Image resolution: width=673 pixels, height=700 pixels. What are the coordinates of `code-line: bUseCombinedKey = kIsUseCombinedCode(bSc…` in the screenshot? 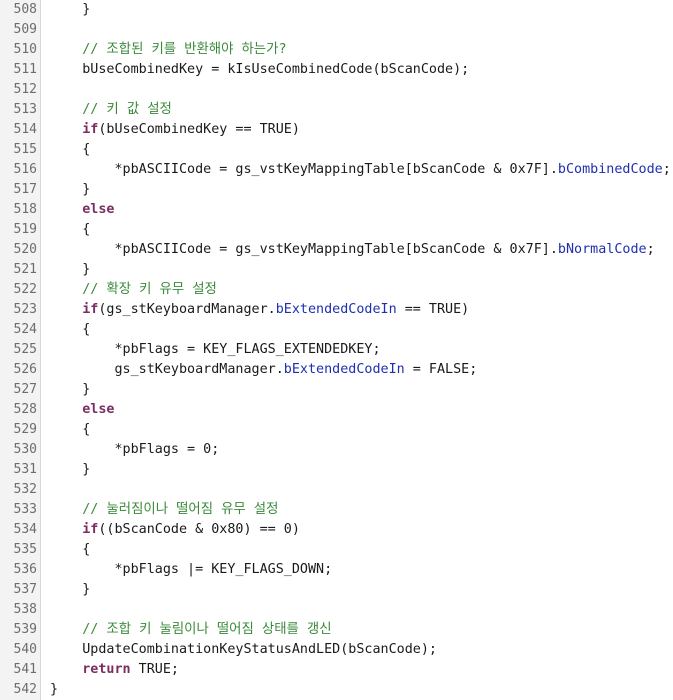 It's located at (361, 70).